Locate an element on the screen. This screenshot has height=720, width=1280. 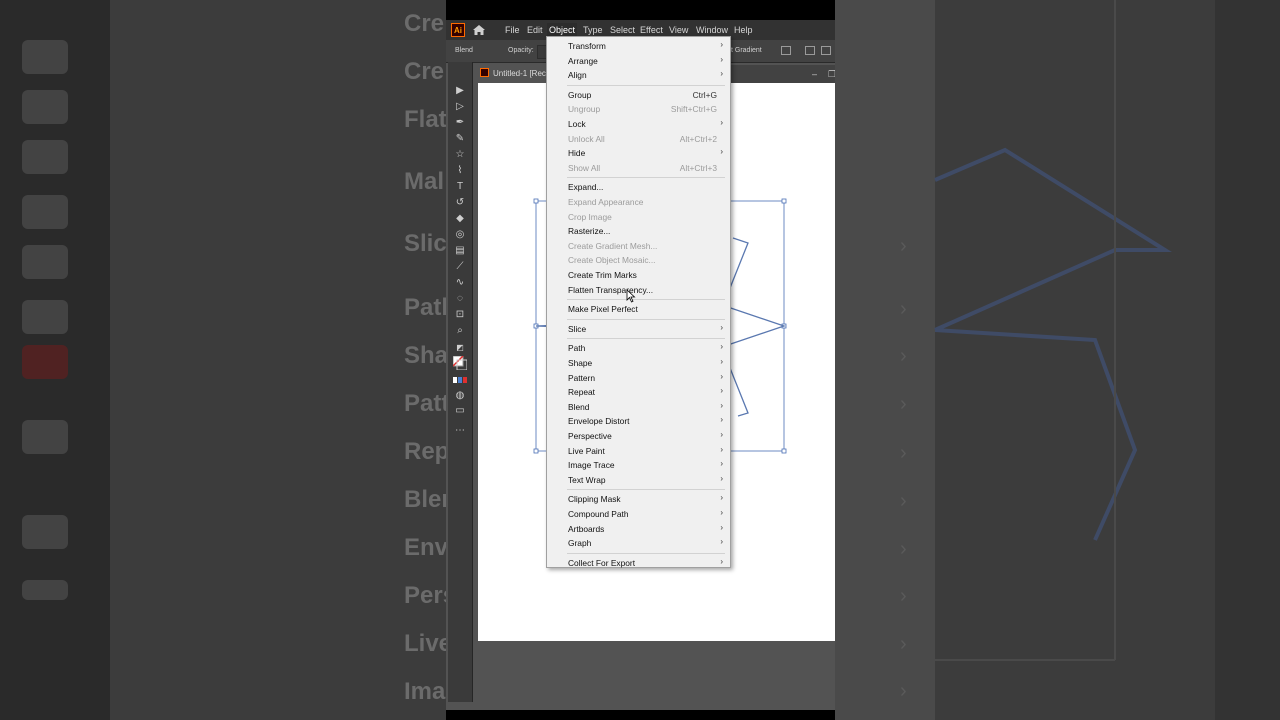
ghost-menu-text: Blen is located at coordinates (425, 499).